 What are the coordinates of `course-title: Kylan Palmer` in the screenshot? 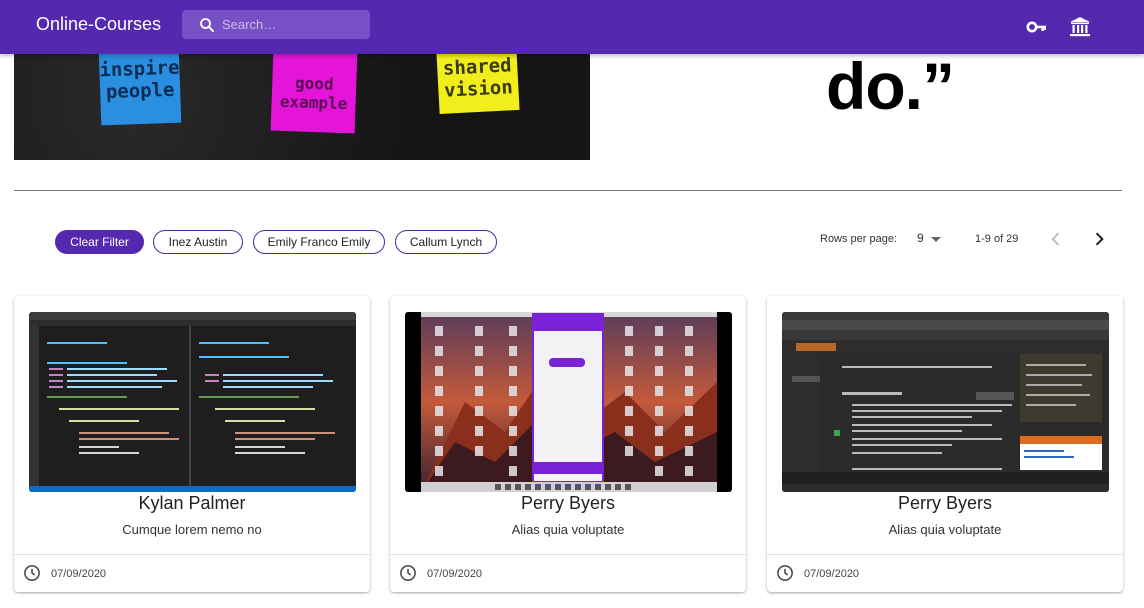 It's located at (192, 503).